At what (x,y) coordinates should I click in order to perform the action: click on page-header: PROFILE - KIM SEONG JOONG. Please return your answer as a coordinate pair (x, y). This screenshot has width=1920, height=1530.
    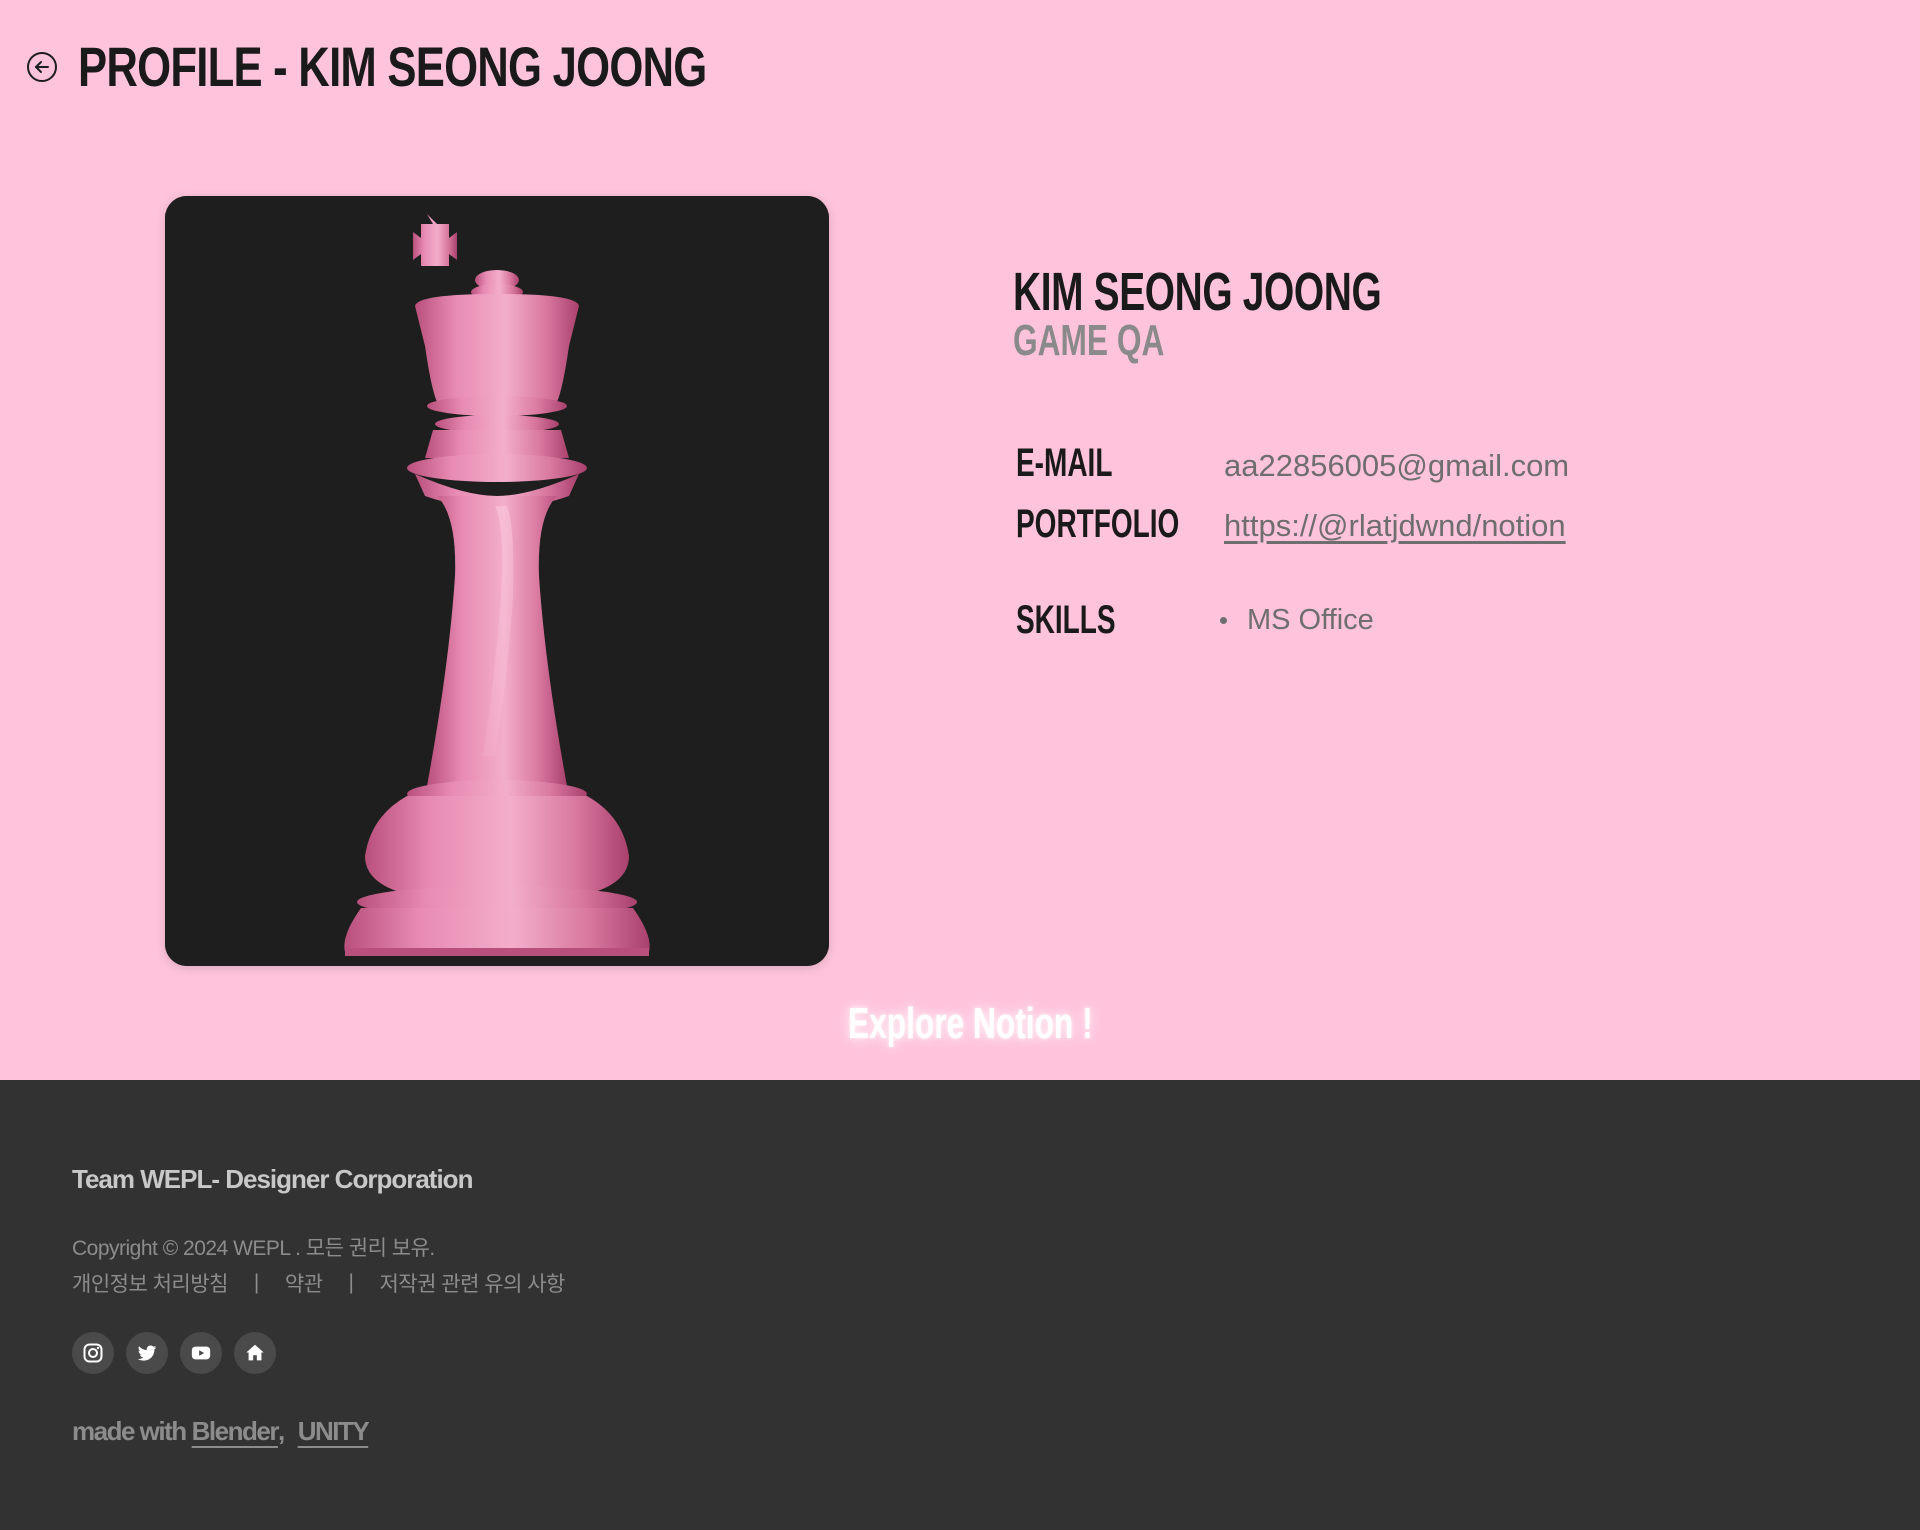
    Looking at the image, I should click on (960, 70).